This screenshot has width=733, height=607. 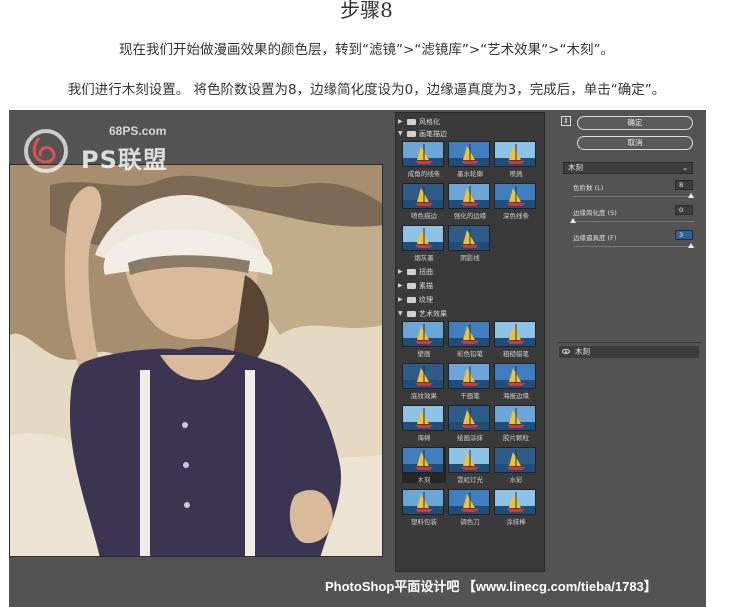 I want to click on edge-fidelity-slider-track, so click(x=634, y=246).